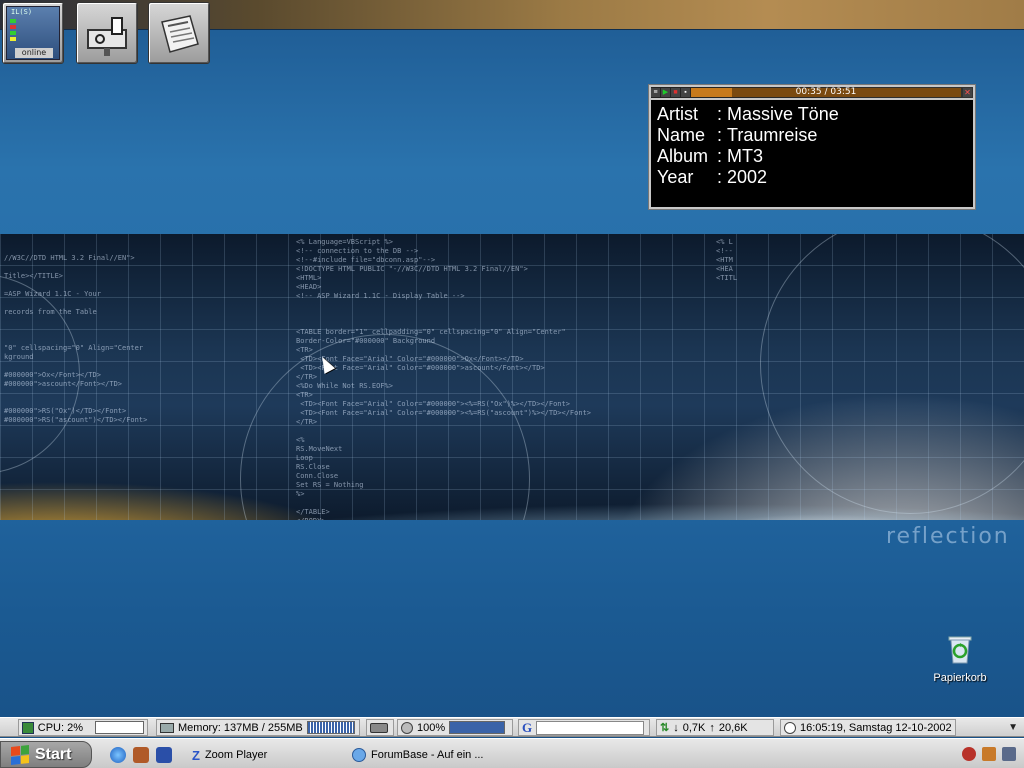 Image resolution: width=1024 pixels, height=768 pixels. I want to click on play-icon: ▶, so click(665, 92).